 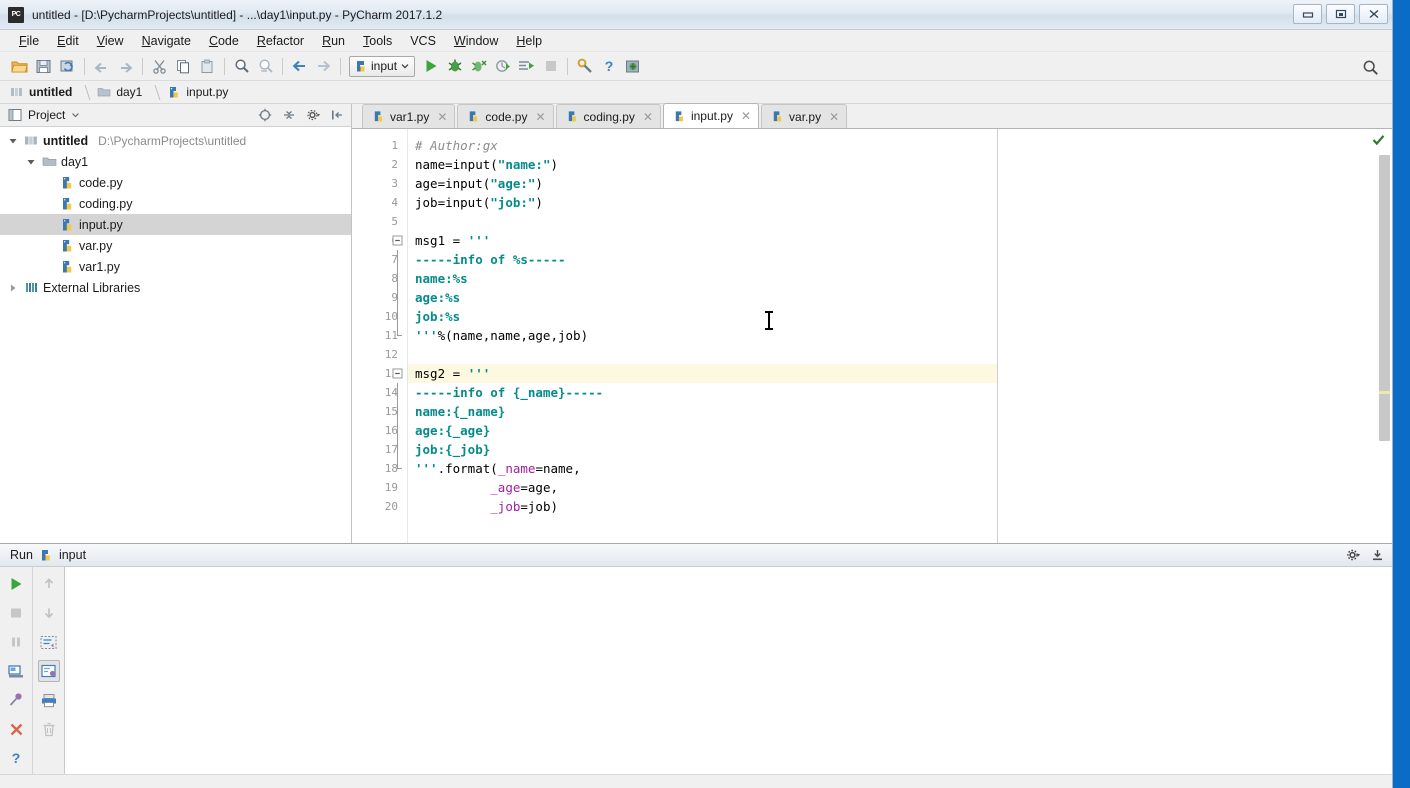 I want to click on tree-item-coding-py: coding.py, so click(x=175, y=203).